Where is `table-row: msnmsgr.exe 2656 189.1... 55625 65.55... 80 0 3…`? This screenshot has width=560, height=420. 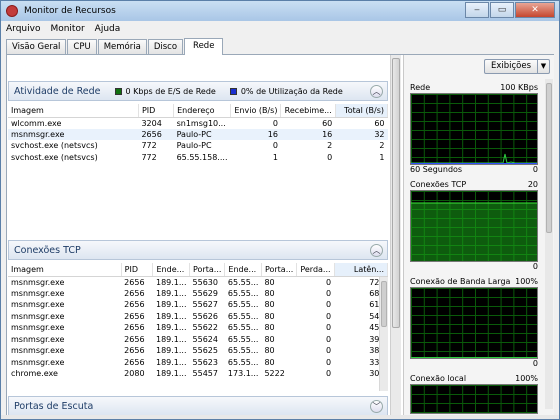 table-row: msnmsgr.exe 2656 189.1... 55625 65.55... 80 0 3… is located at coordinates (198, 351).